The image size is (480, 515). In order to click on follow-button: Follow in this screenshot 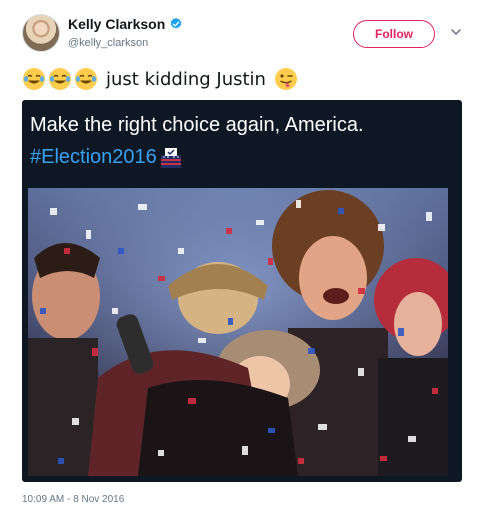, I will do `click(394, 34)`.